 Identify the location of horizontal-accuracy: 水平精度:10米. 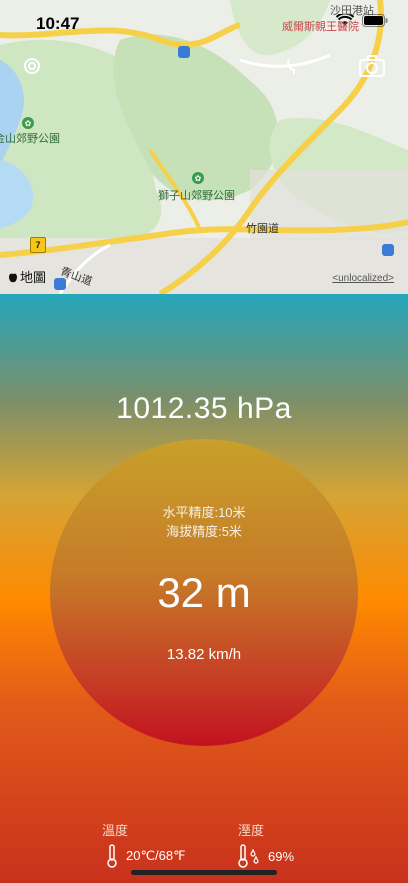
(204, 512).